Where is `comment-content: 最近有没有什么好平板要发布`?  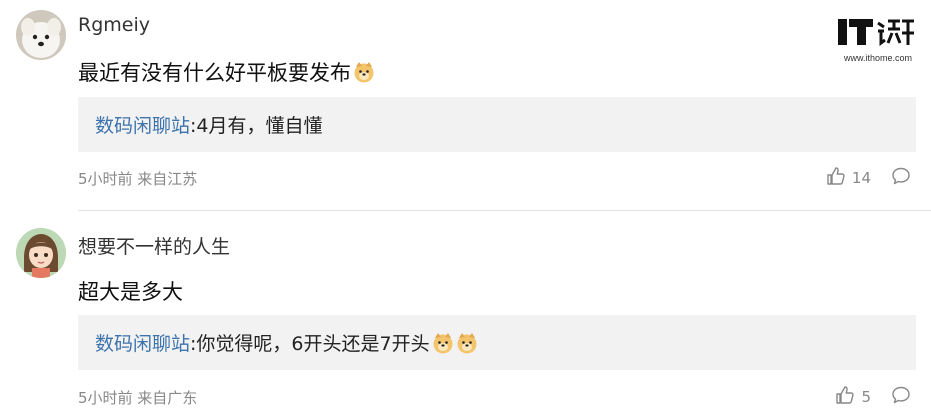 comment-content: 最近有没有什么好平板要发布 is located at coordinates (226, 72).